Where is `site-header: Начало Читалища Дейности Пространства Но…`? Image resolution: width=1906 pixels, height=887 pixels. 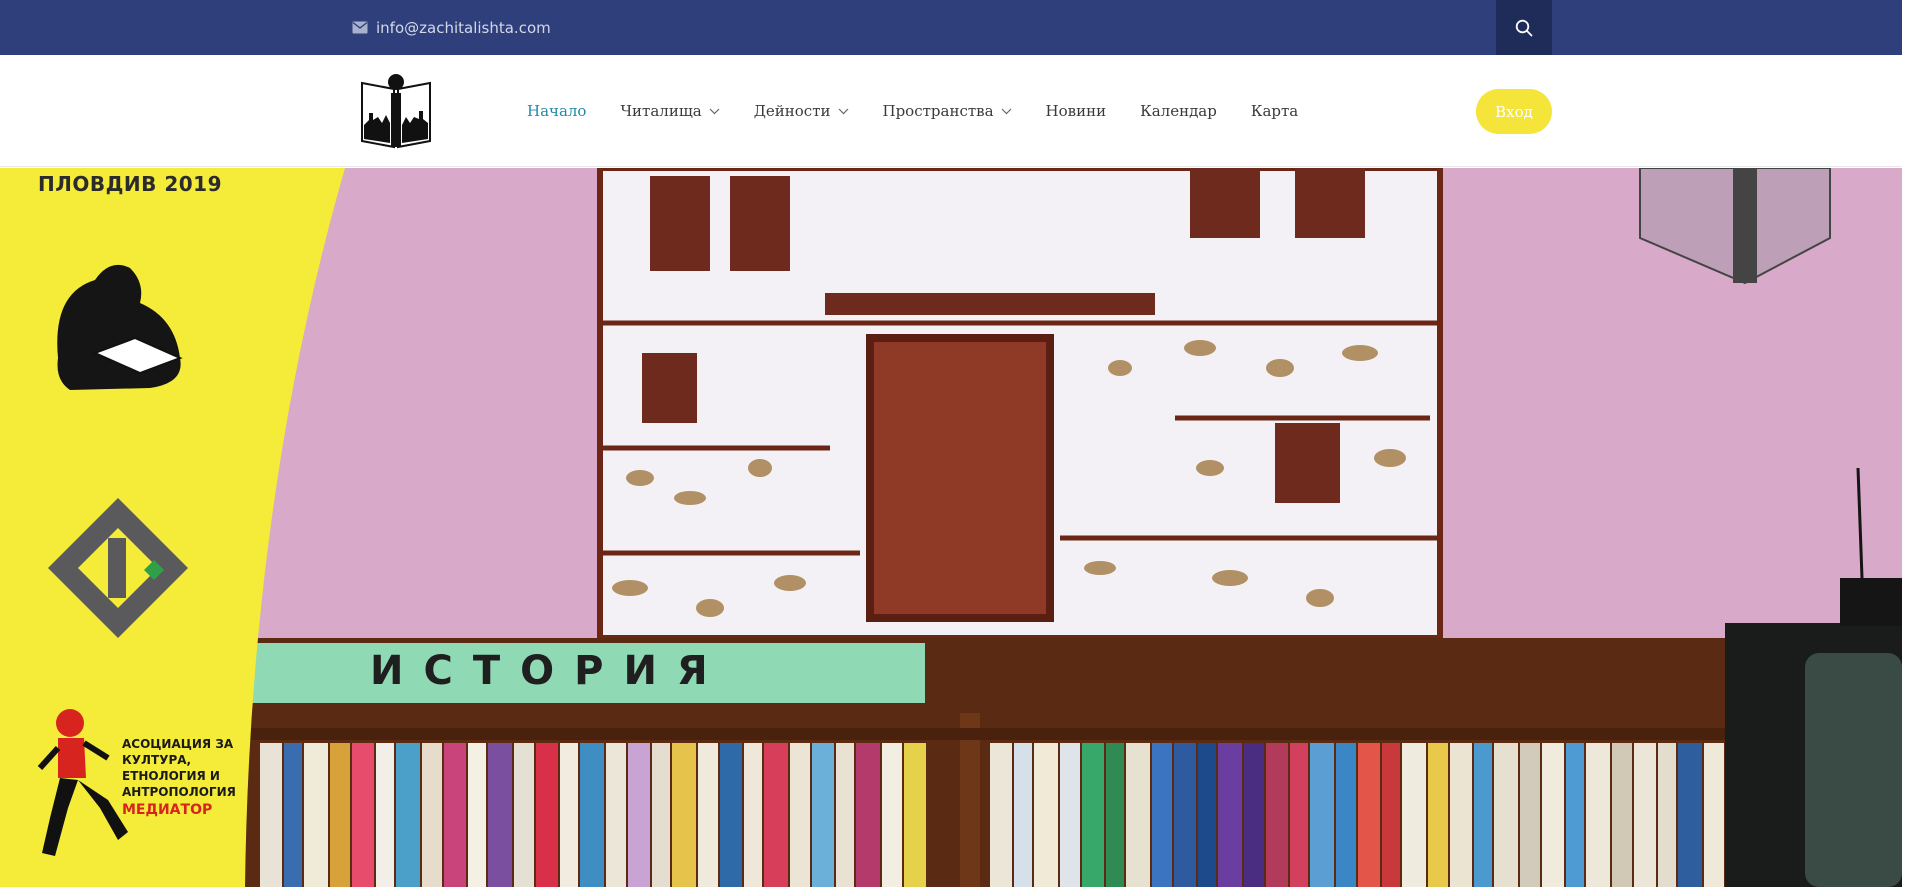 site-header: Начало Читалища Дейности Пространства Но… is located at coordinates (951, 111).